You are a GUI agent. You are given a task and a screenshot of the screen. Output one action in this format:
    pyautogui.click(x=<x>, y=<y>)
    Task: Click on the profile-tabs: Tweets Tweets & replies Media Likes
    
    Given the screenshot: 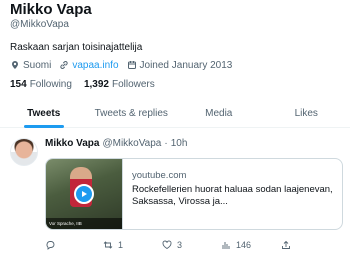 What is the action you would take?
    pyautogui.click(x=175, y=114)
    